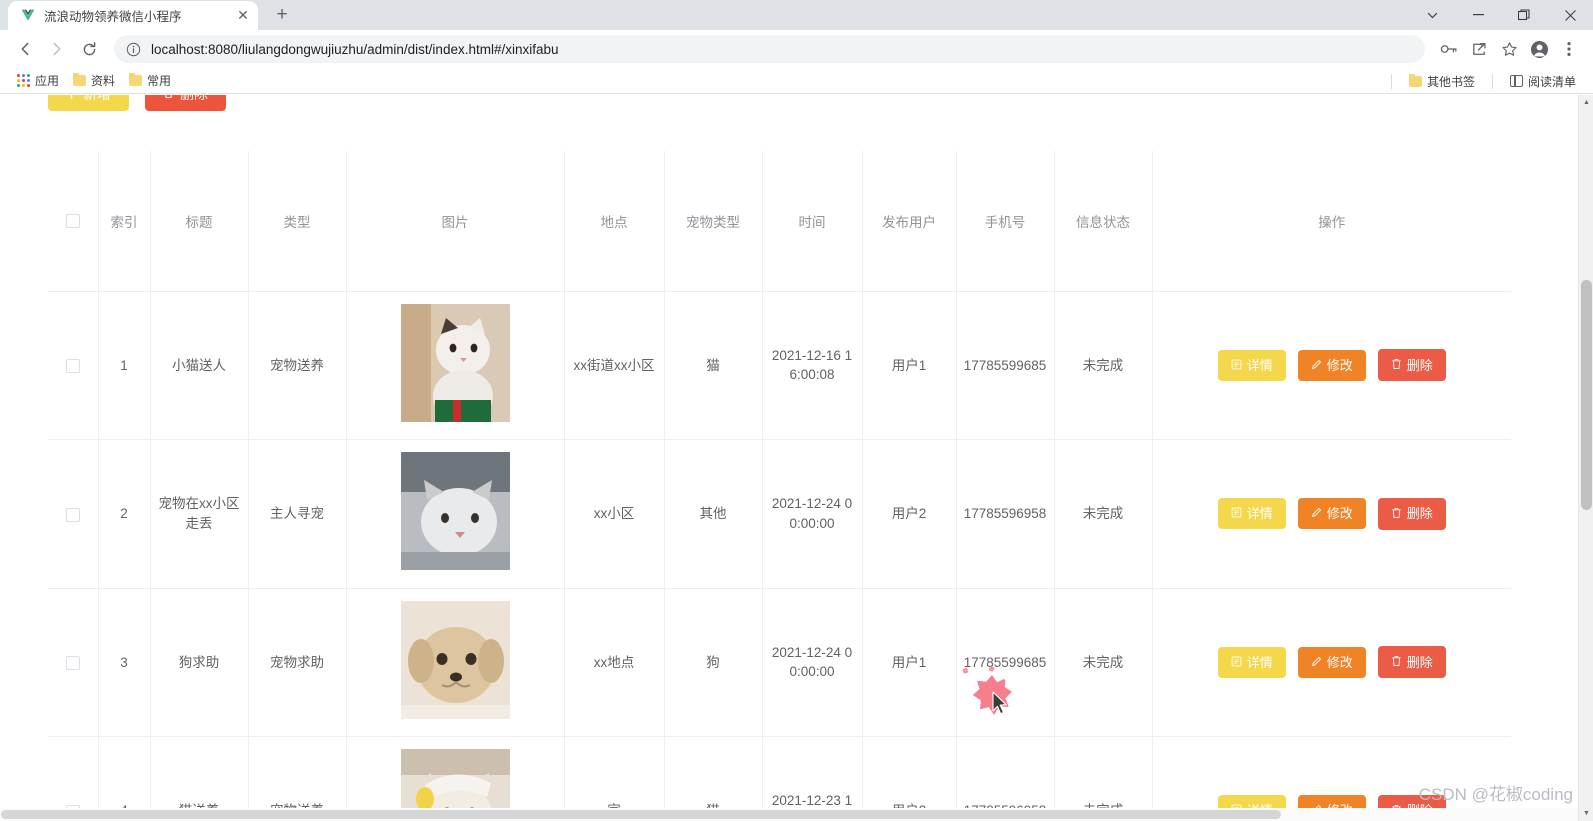 The height and width of the screenshot is (821, 1593). Describe the element at coordinates (1509, 49) in the screenshot. I see `star-icon` at that location.